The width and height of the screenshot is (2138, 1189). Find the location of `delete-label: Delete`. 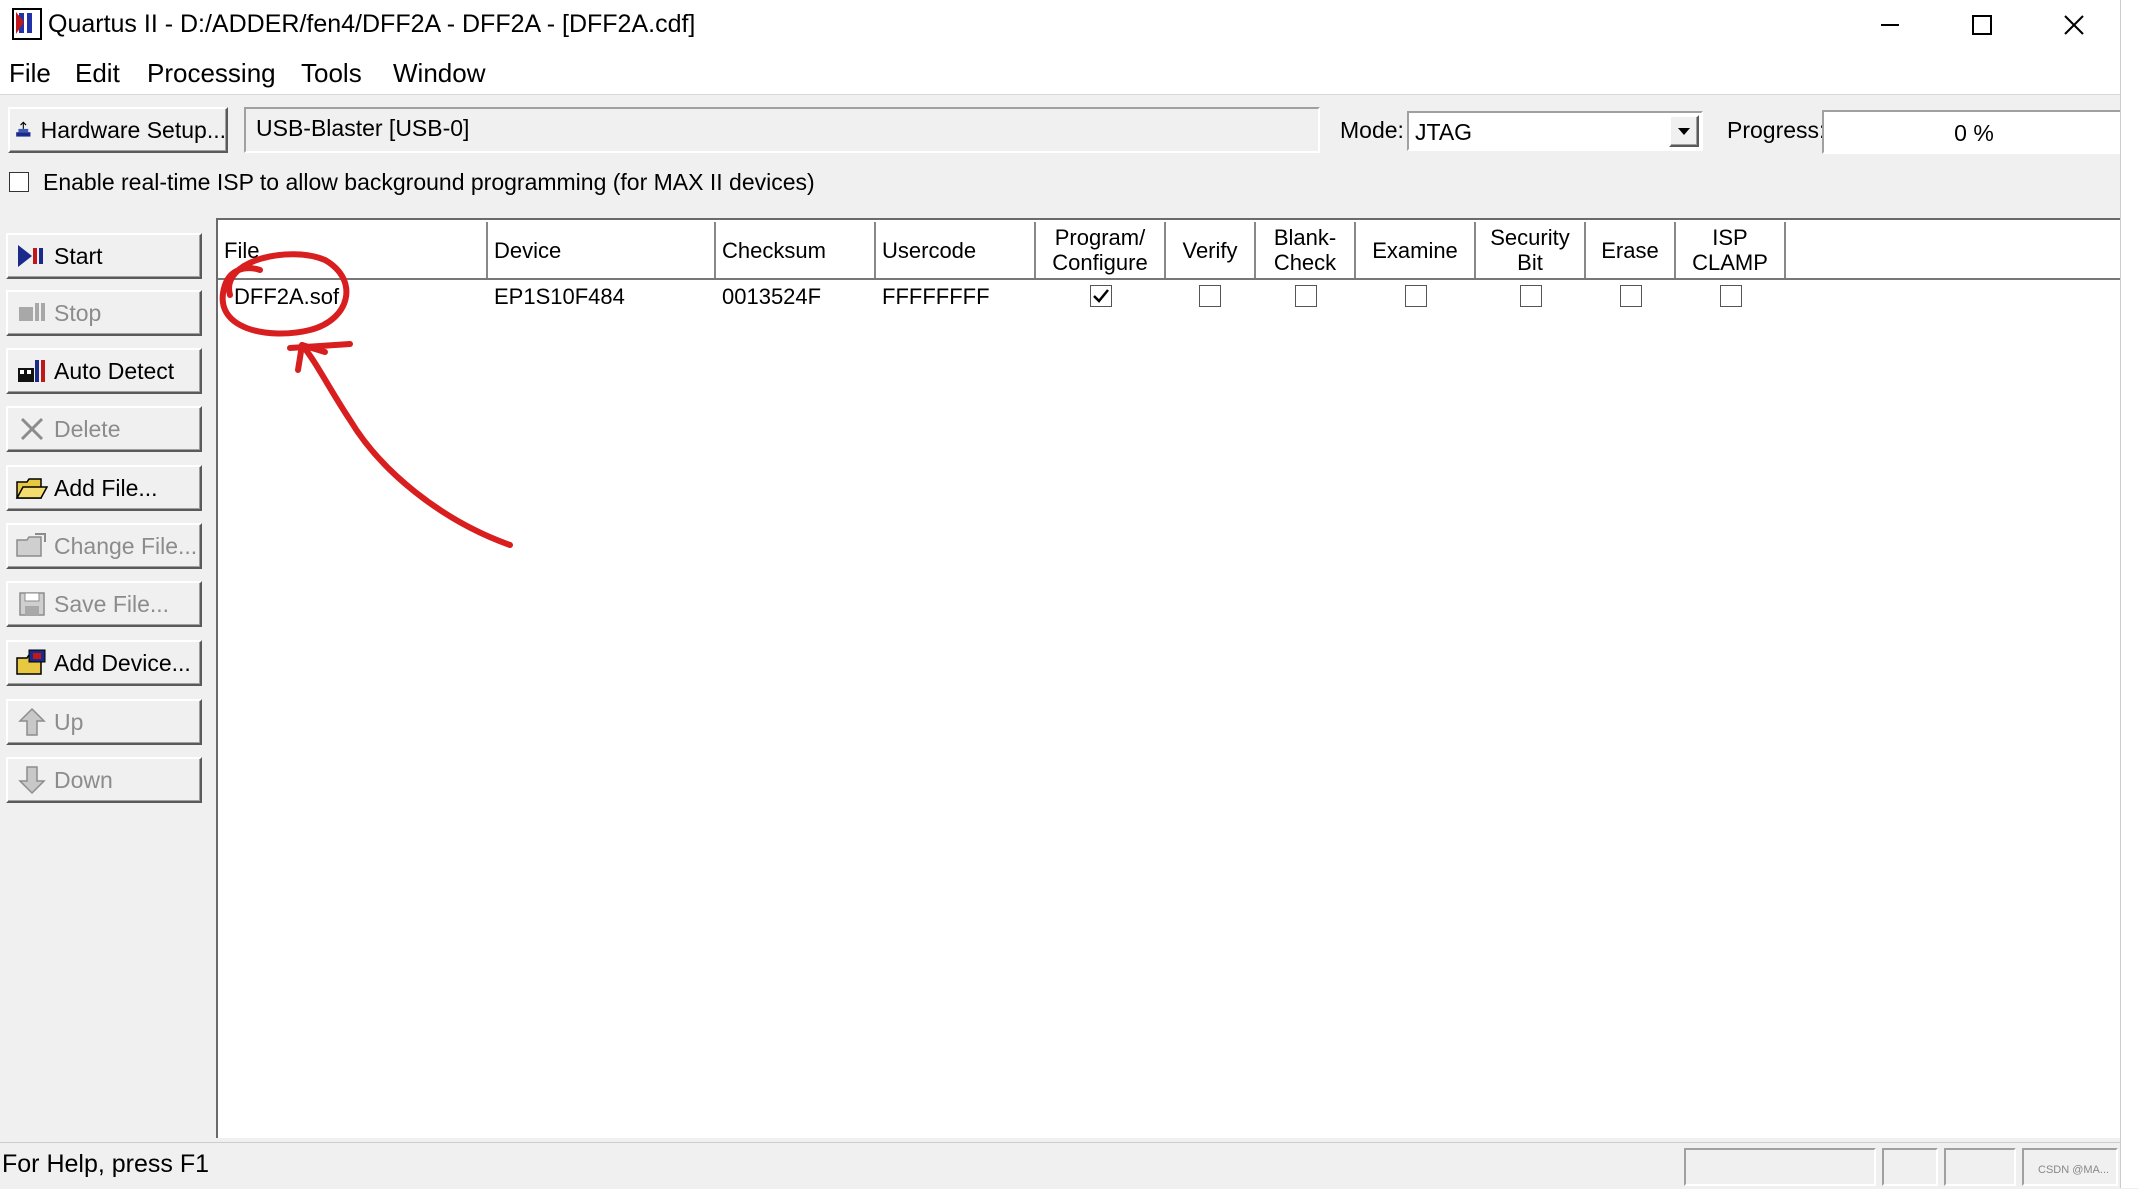

delete-label: Delete is located at coordinates (87, 428).